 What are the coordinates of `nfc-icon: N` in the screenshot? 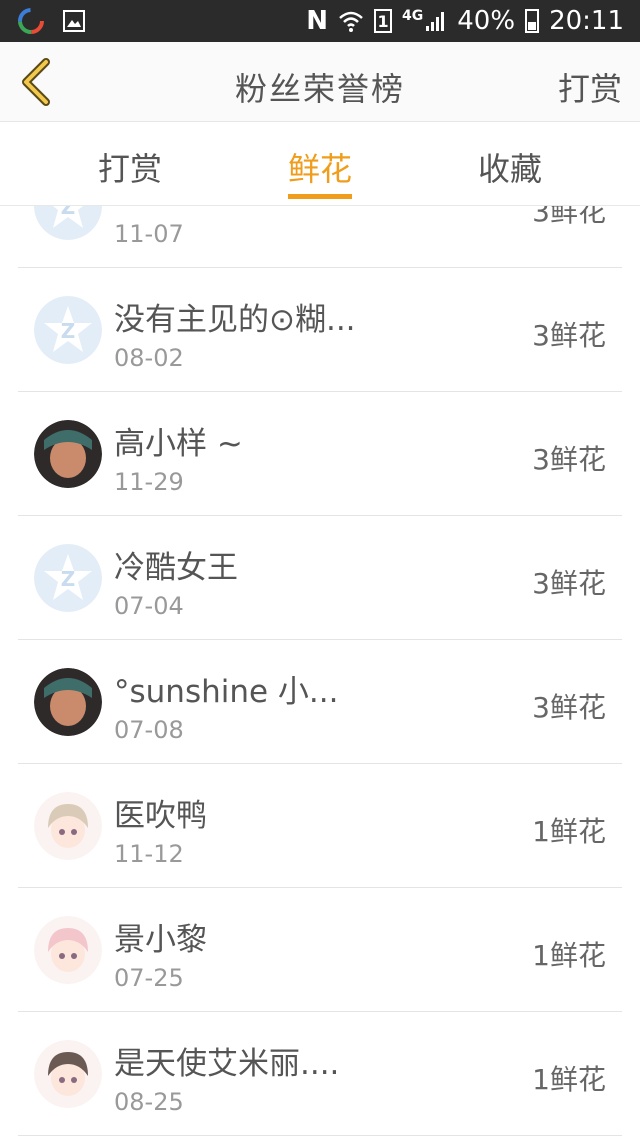 It's located at (317, 21).